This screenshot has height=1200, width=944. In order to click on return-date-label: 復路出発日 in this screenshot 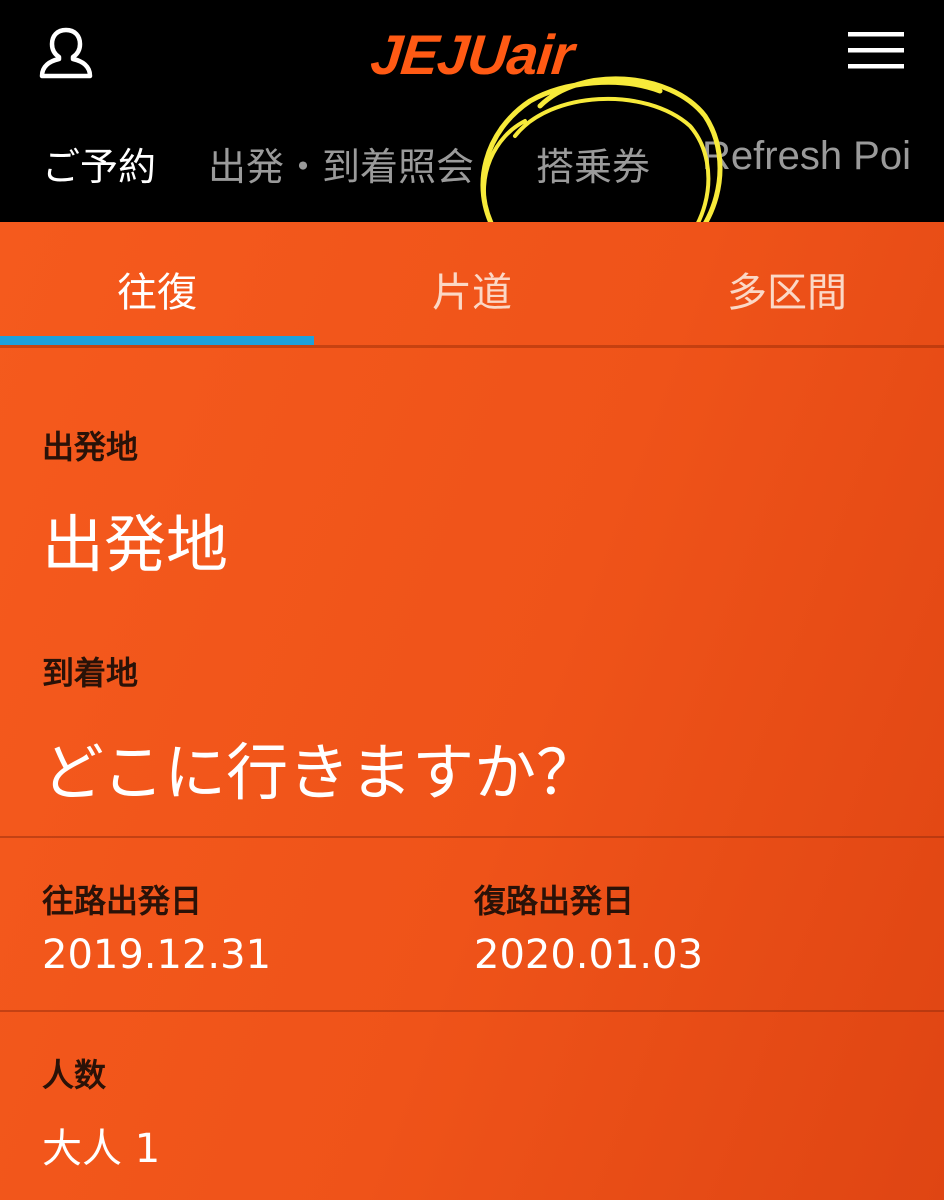, I will do `click(554, 901)`.